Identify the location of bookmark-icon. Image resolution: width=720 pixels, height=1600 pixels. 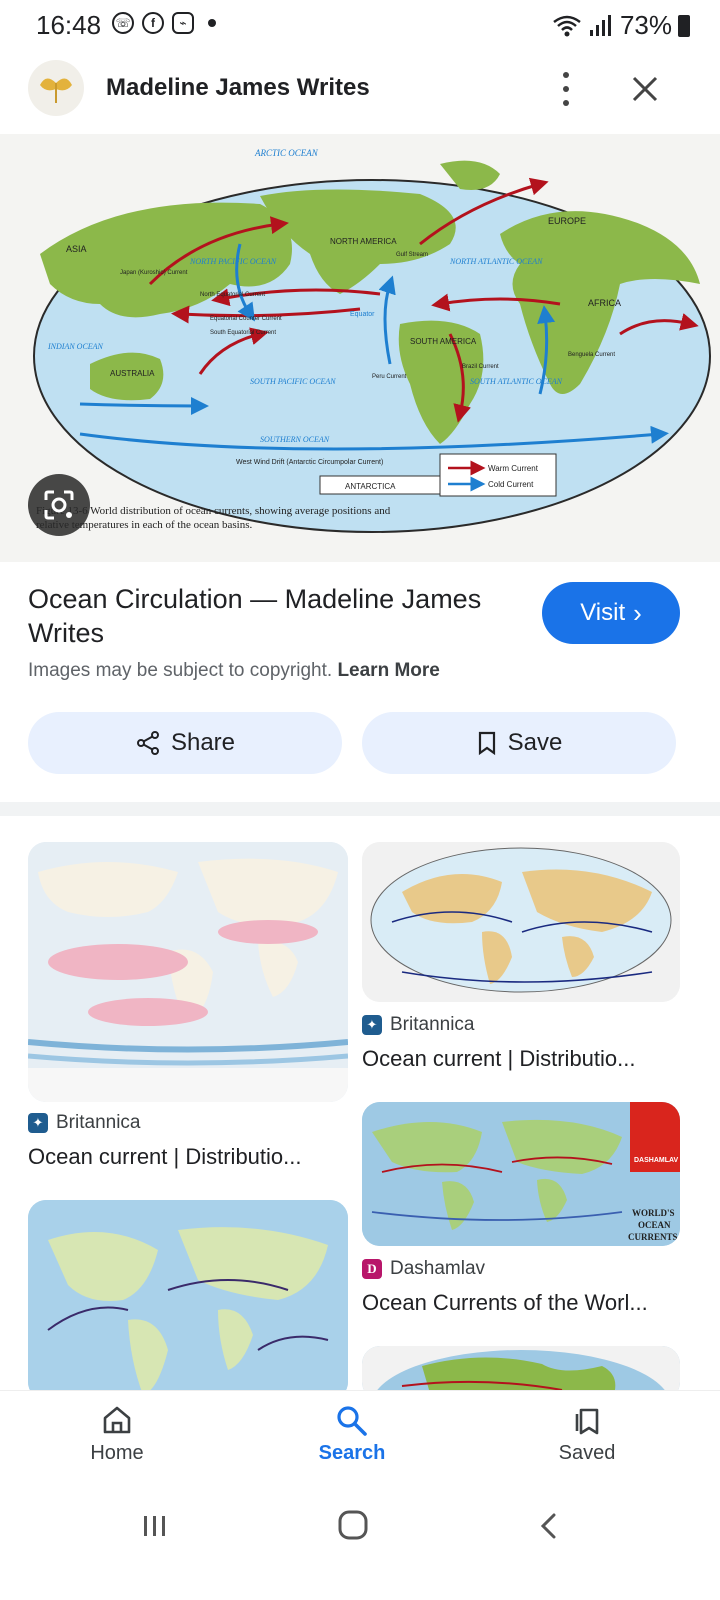
(486, 743).